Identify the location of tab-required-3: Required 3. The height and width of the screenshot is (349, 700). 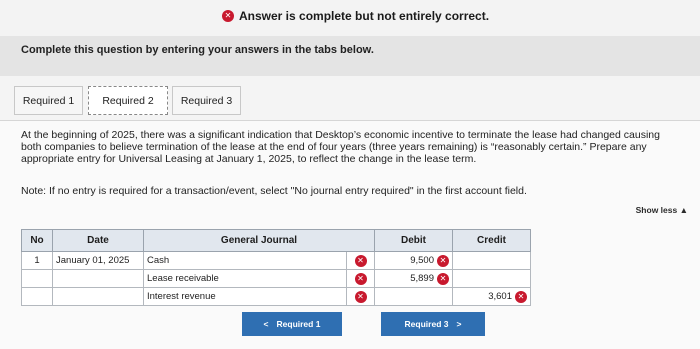
(206, 100).